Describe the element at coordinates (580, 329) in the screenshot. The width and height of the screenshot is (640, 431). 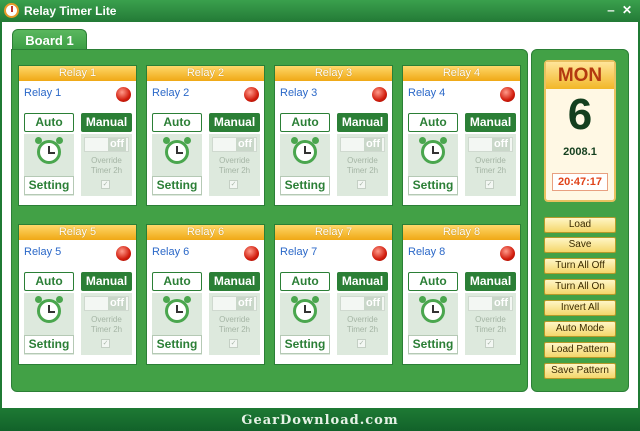
I see `side-button-auto-mode: Auto Mode` at that location.